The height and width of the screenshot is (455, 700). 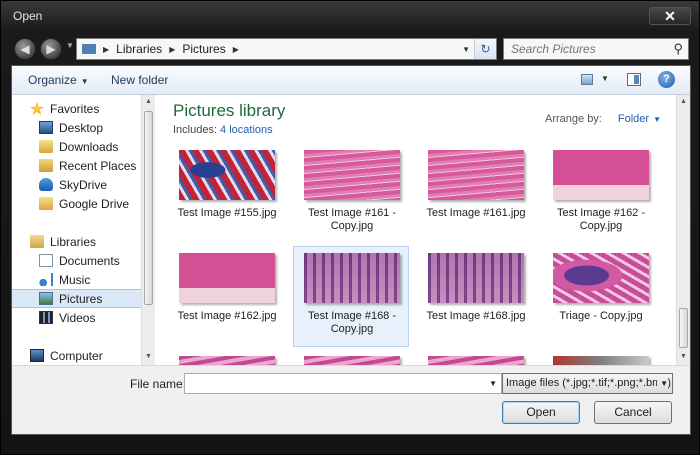 What do you see at coordinates (203, 49) in the screenshot?
I see `breadcrumb-pictures: Pictures` at bounding box center [203, 49].